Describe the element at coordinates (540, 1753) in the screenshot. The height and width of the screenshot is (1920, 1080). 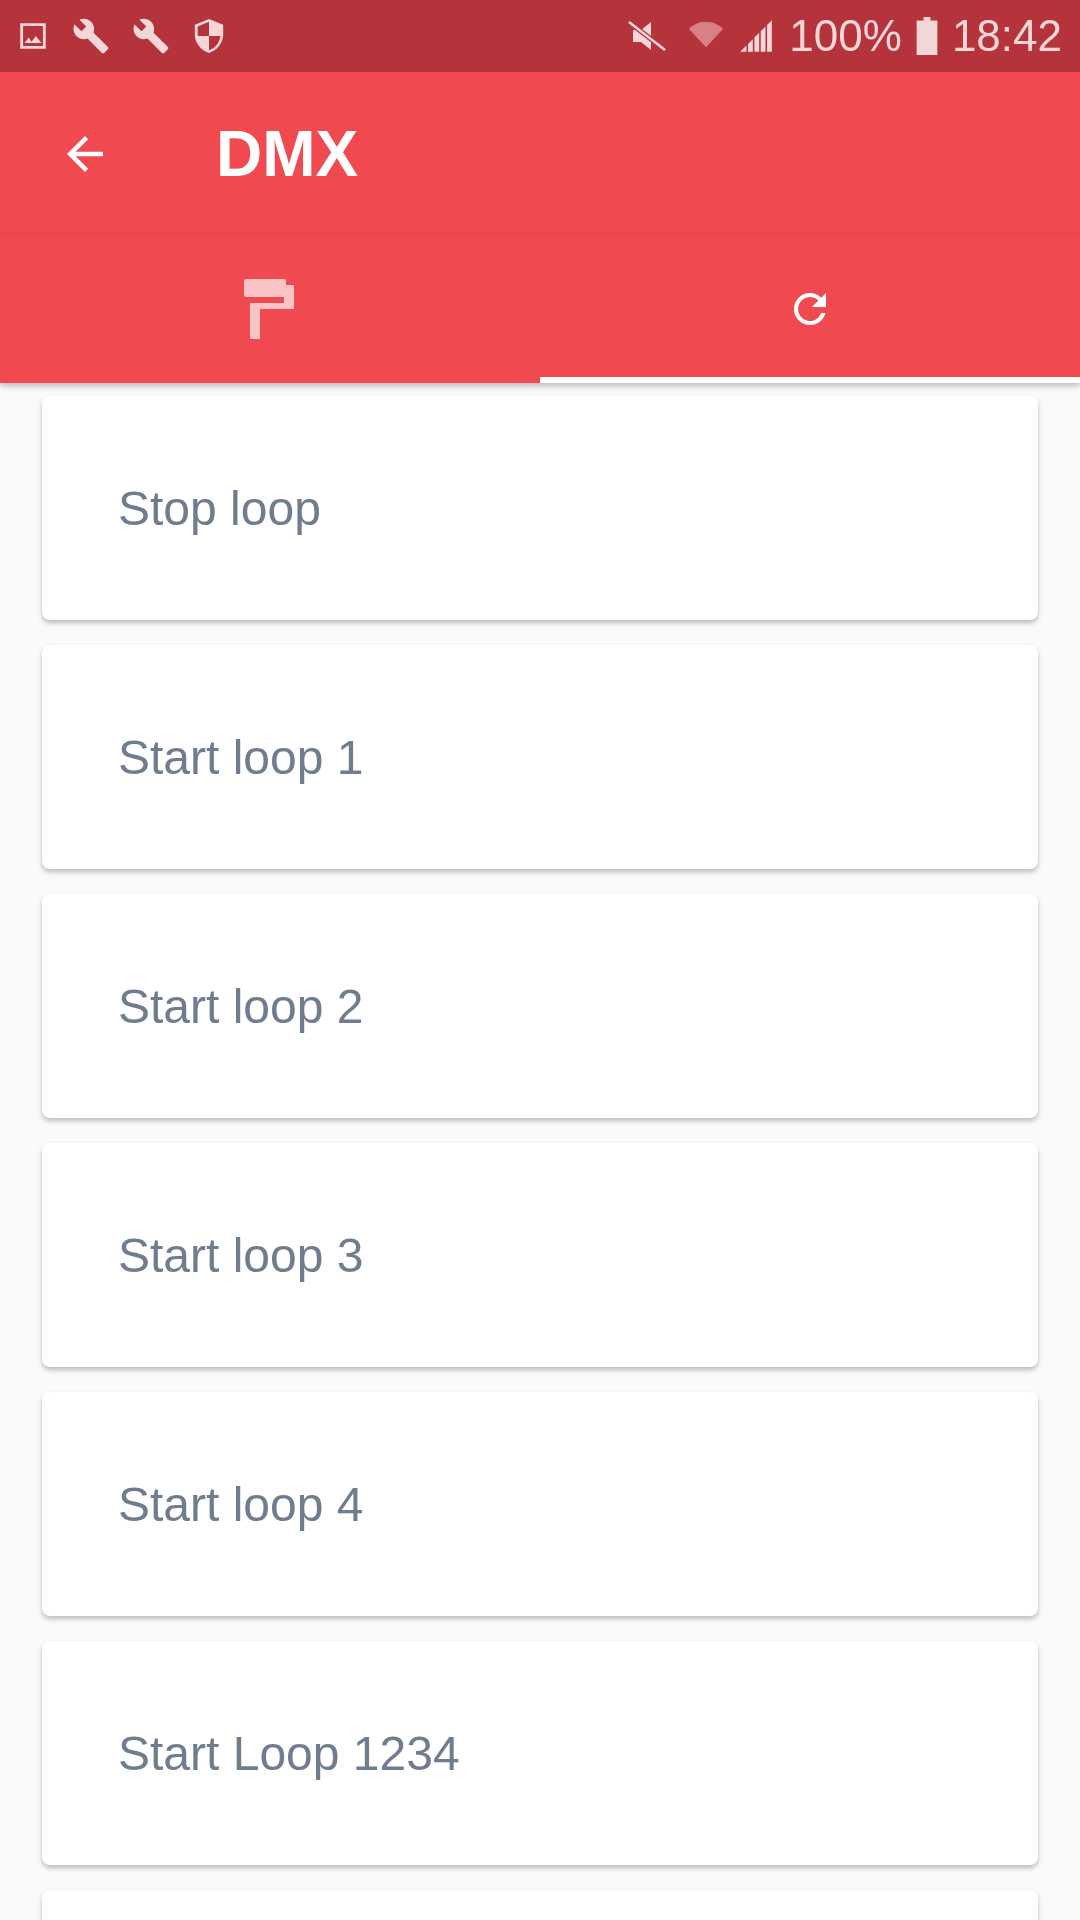
I see `action-card: Start Loop 1234` at that location.